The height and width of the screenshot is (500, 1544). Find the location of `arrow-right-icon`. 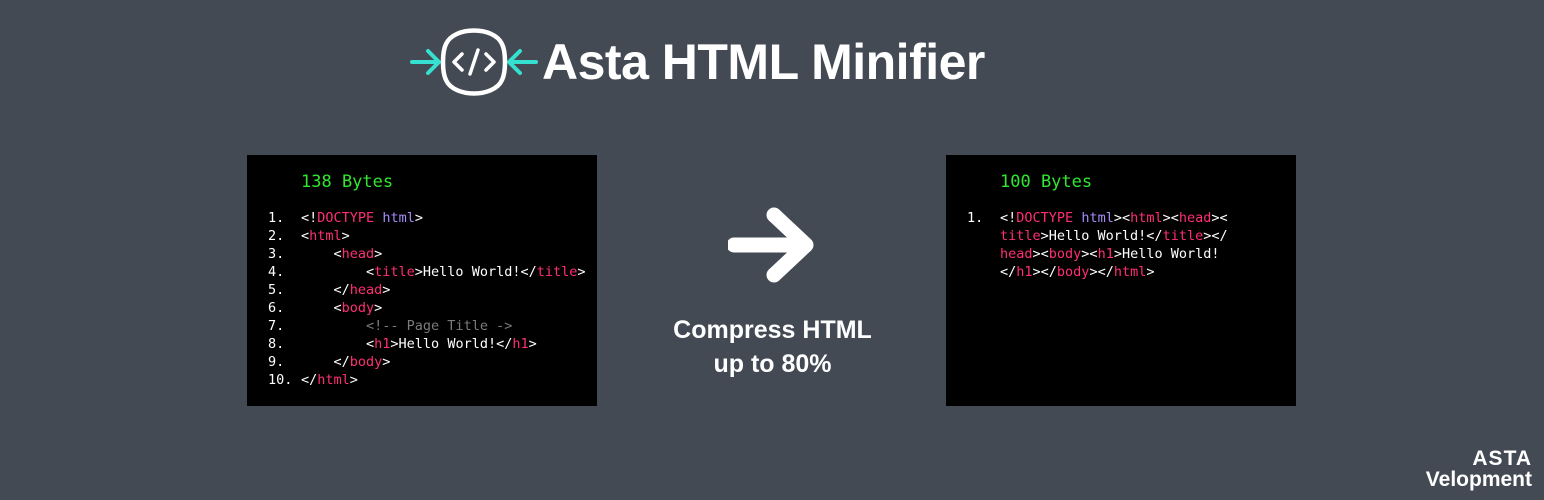

arrow-right-icon is located at coordinates (770, 245).